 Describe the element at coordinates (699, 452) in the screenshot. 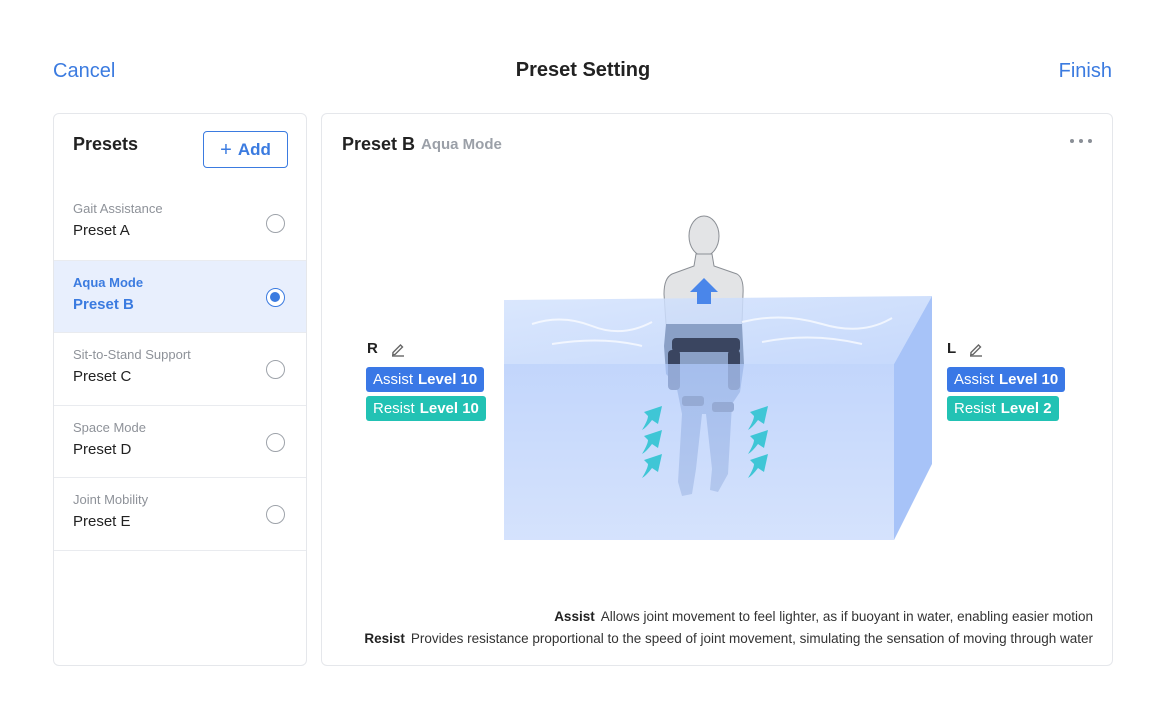

I see `water-front` at that location.